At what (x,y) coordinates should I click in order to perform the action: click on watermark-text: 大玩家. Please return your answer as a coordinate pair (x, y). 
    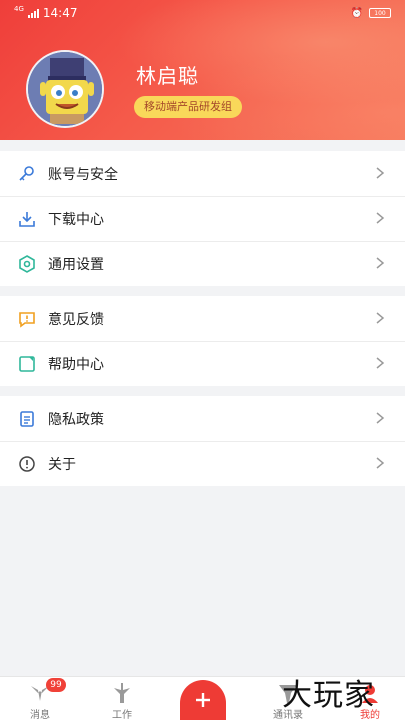
    Looking at the image, I should click on (328, 695).